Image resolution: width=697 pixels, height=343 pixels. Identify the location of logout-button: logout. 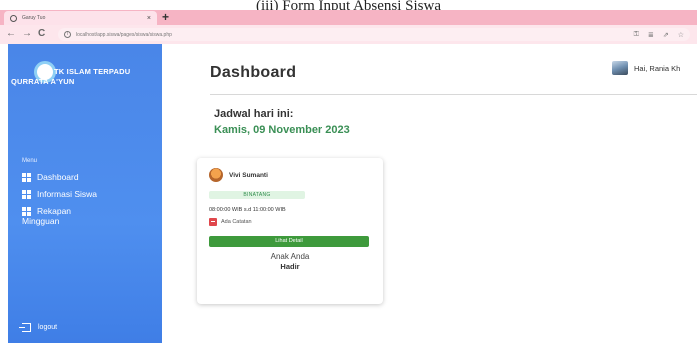
(38, 327).